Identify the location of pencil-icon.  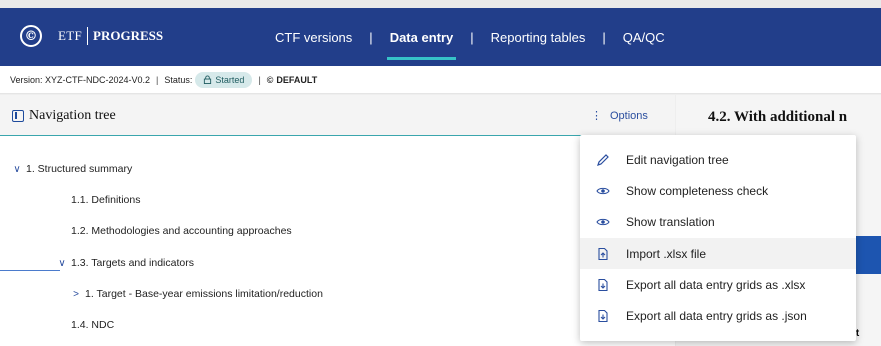
(603, 160).